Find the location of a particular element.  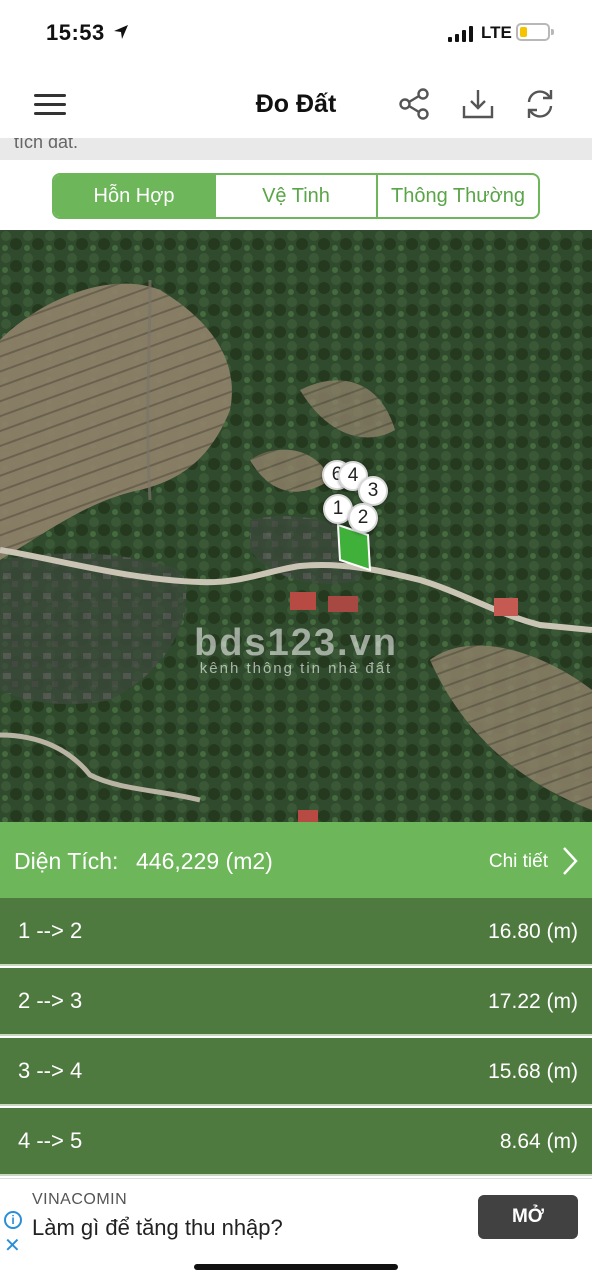

ad-brand: VINACOMIN is located at coordinates (80, 1199).